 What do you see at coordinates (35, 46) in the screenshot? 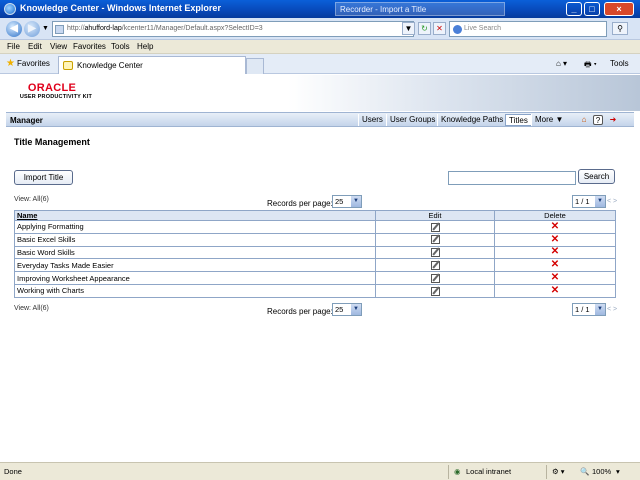
I see `menu-edit: Edit` at bounding box center [35, 46].